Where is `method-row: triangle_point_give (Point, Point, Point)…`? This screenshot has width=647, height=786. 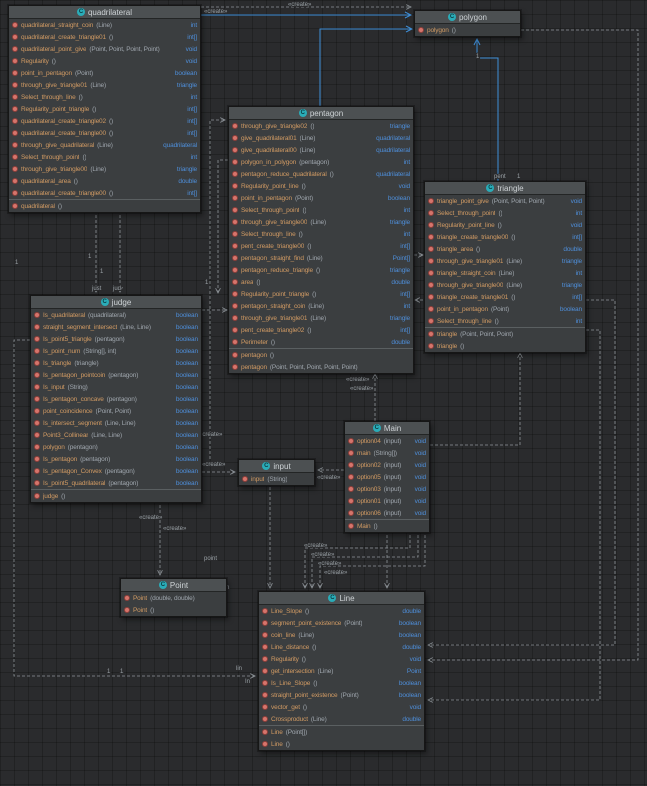
method-row: triangle_point_give (Point, Point, Point)… is located at coordinates (505, 201).